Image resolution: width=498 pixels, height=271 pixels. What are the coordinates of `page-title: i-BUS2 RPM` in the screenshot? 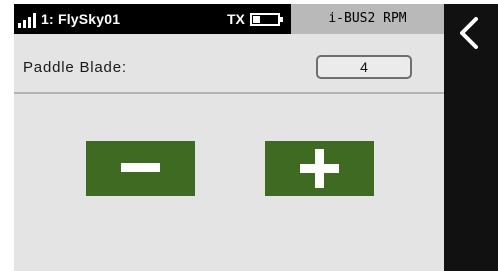 It's located at (367, 19).